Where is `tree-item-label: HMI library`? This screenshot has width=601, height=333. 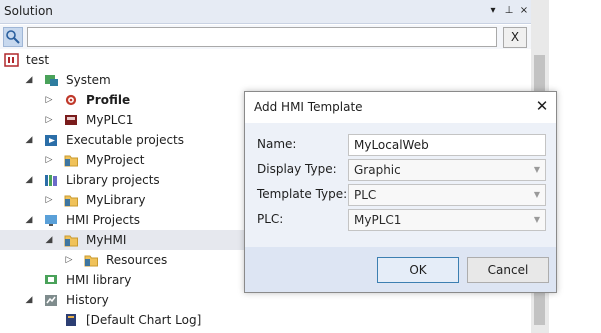
tree-item-label: HMI library is located at coordinates (99, 280).